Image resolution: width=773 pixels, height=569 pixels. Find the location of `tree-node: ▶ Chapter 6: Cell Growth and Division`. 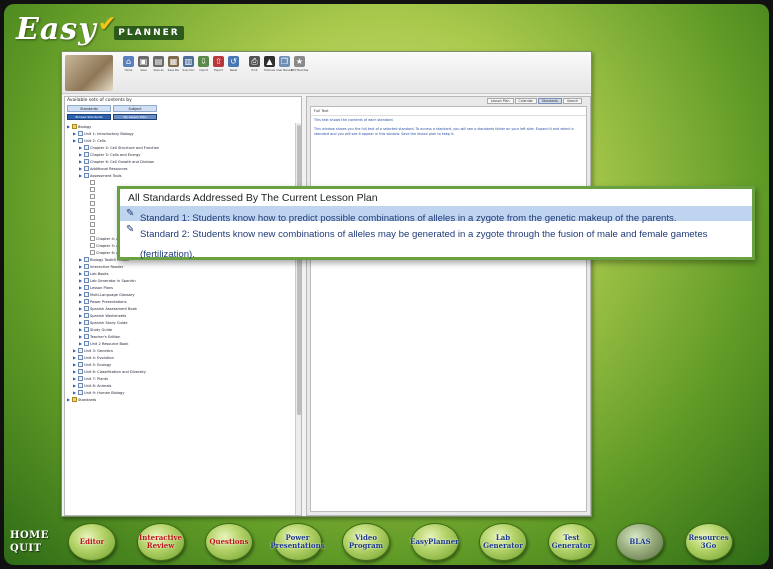

tree-node: ▶ Chapter 6: Cell Growth and Division is located at coordinates (181, 161).